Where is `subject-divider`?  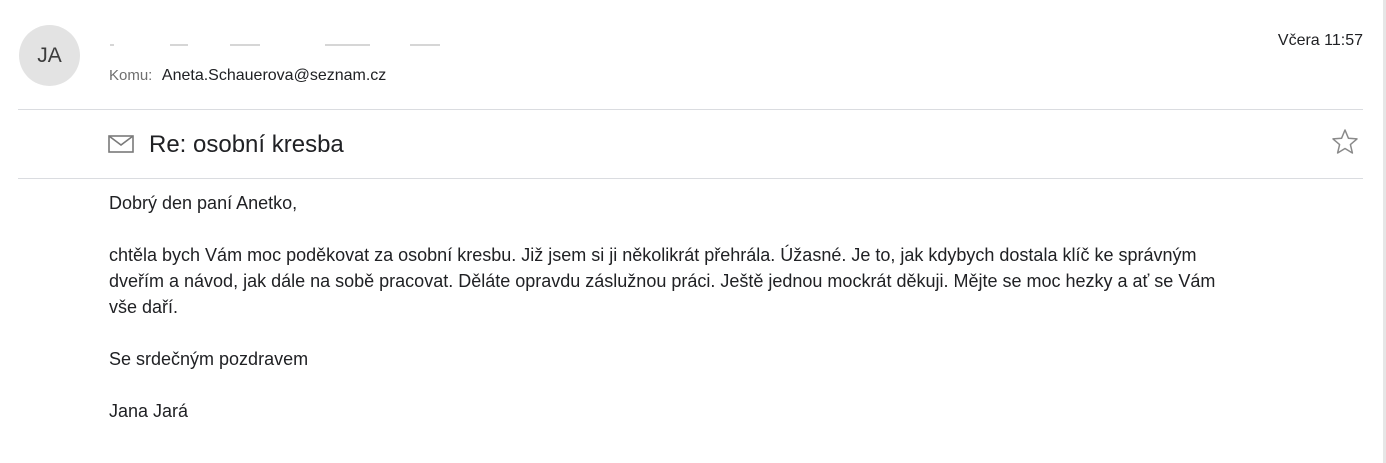 subject-divider is located at coordinates (690, 178).